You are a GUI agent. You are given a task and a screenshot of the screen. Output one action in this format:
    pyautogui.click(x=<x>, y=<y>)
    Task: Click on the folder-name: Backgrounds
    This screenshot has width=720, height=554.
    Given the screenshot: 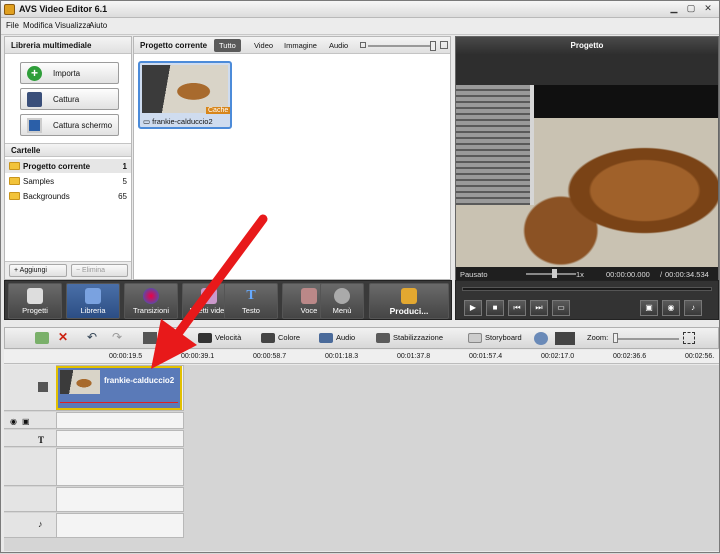 What is the action you would take?
    pyautogui.click(x=46, y=196)
    